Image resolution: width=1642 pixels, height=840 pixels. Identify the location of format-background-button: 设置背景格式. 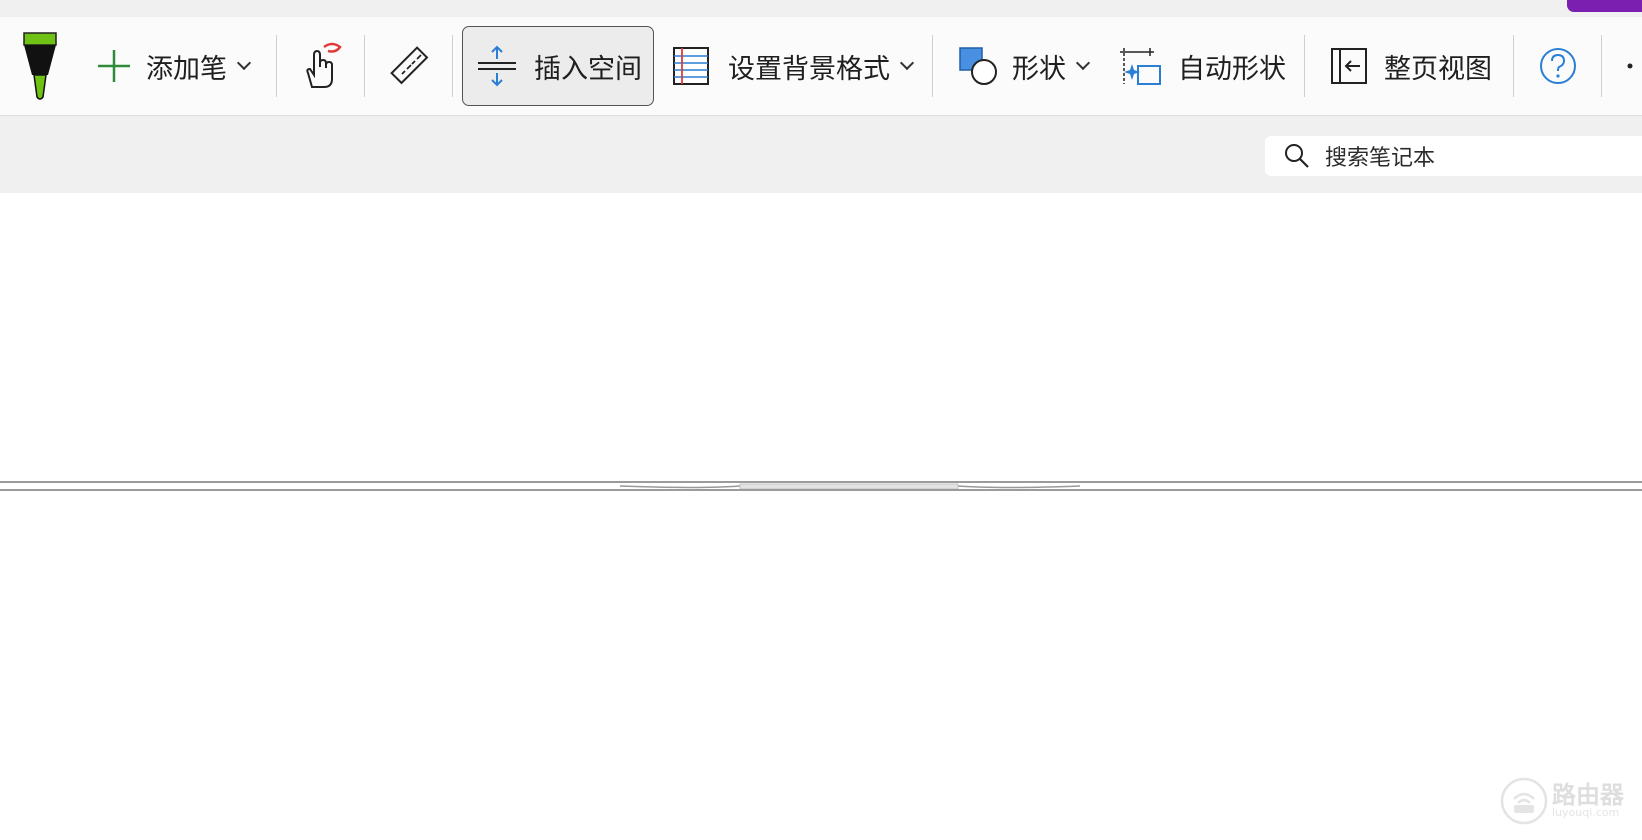
(793, 66).